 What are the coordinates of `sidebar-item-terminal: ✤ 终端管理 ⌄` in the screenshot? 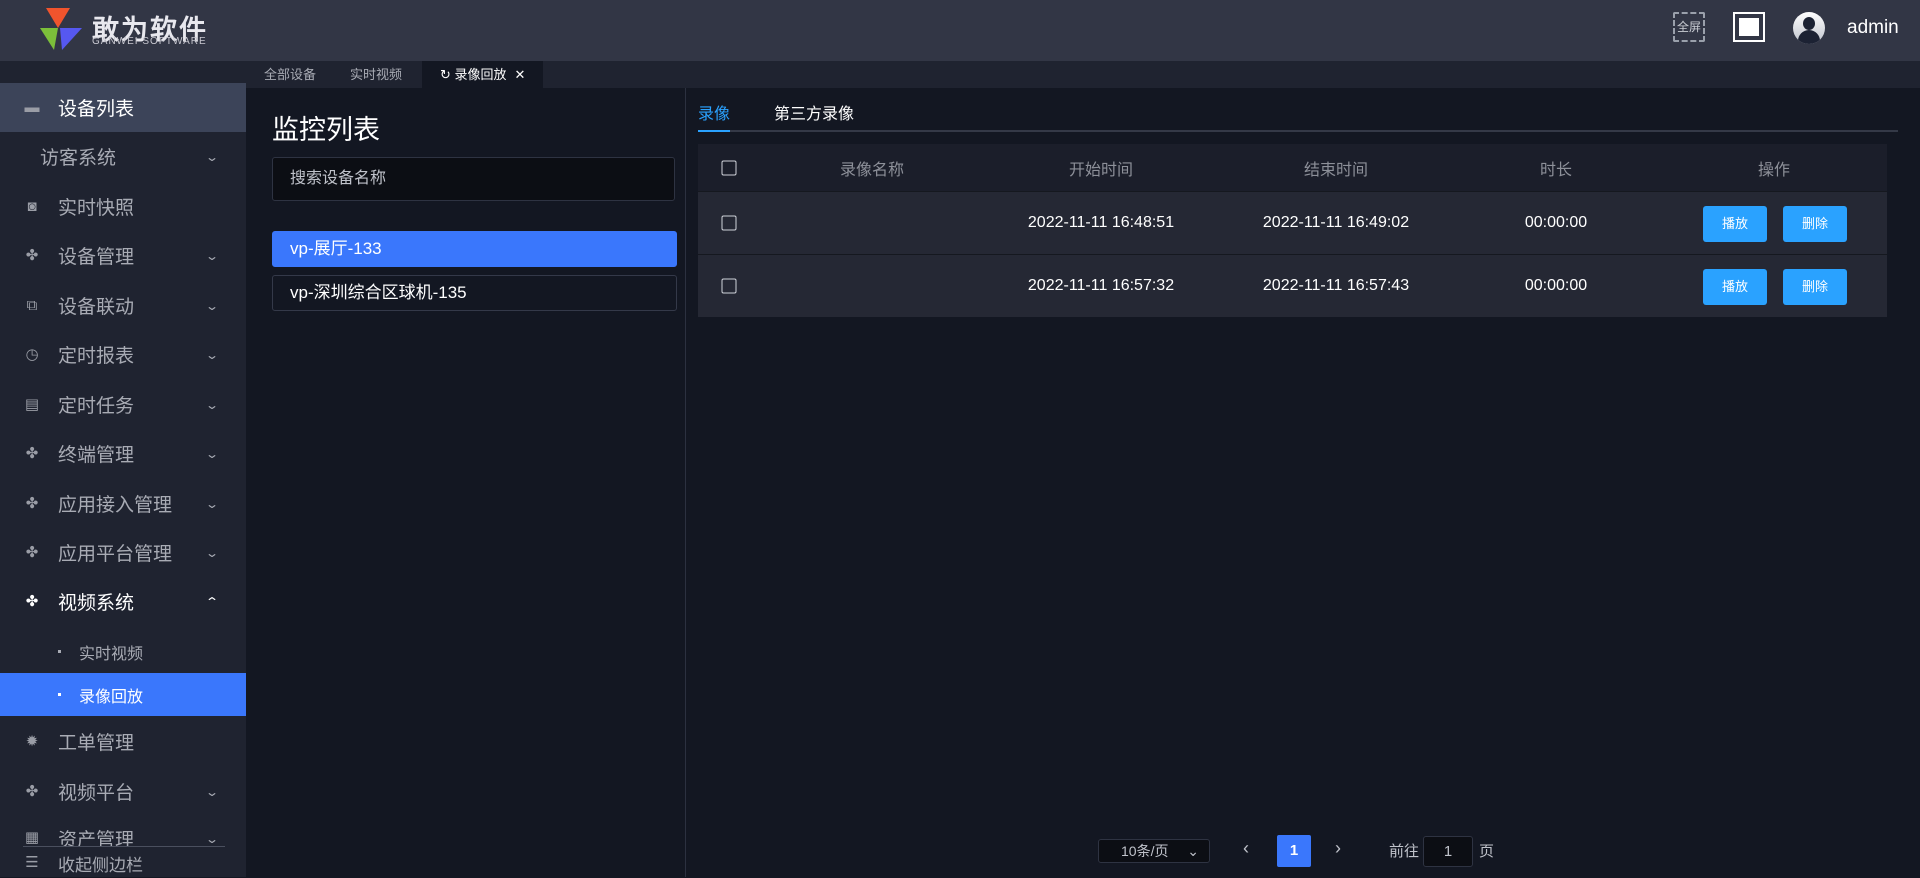 It's located at (123, 453).